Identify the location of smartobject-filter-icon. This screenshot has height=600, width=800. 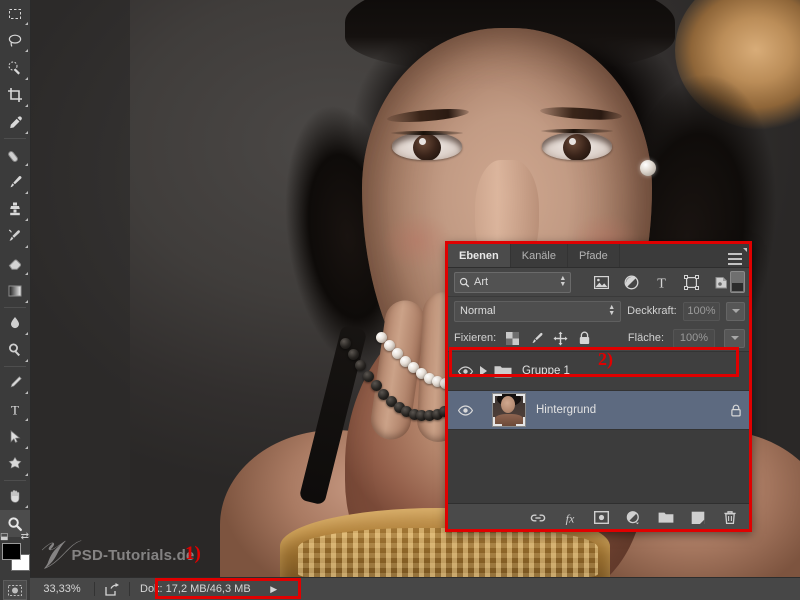
(721, 282).